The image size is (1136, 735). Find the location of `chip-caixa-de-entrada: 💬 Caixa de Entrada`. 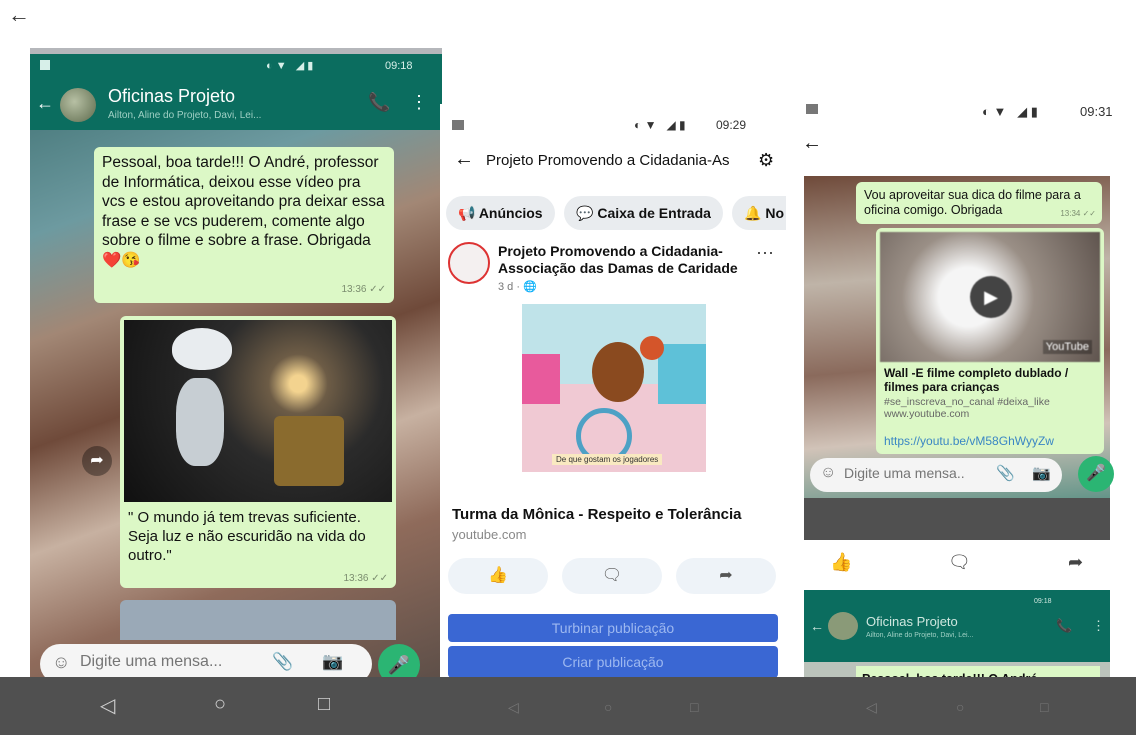

chip-caixa-de-entrada: 💬 Caixa de Entrada is located at coordinates (643, 213).